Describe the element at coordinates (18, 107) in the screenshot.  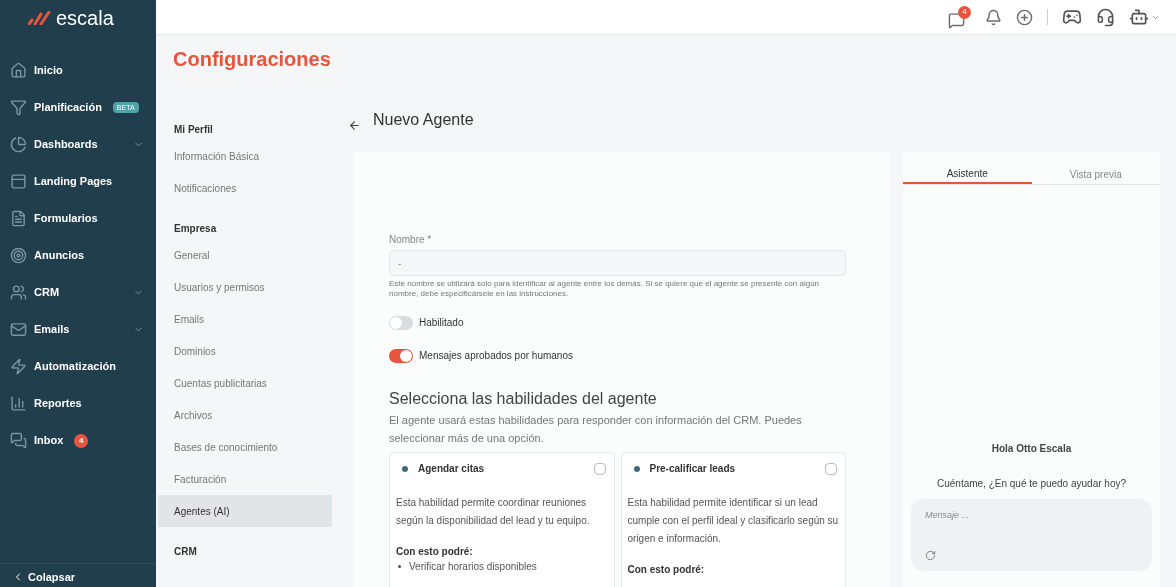
I see `filter-icon` at that location.